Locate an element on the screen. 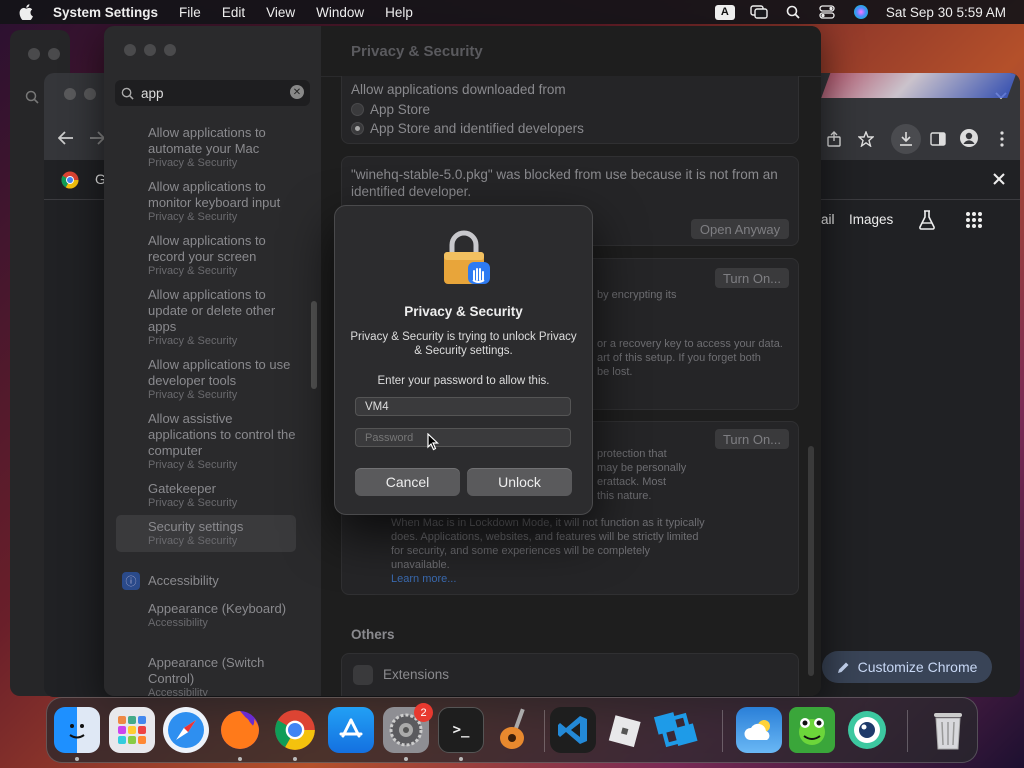 The height and width of the screenshot is (768, 1024). search-input: app is located at coordinates (152, 93).